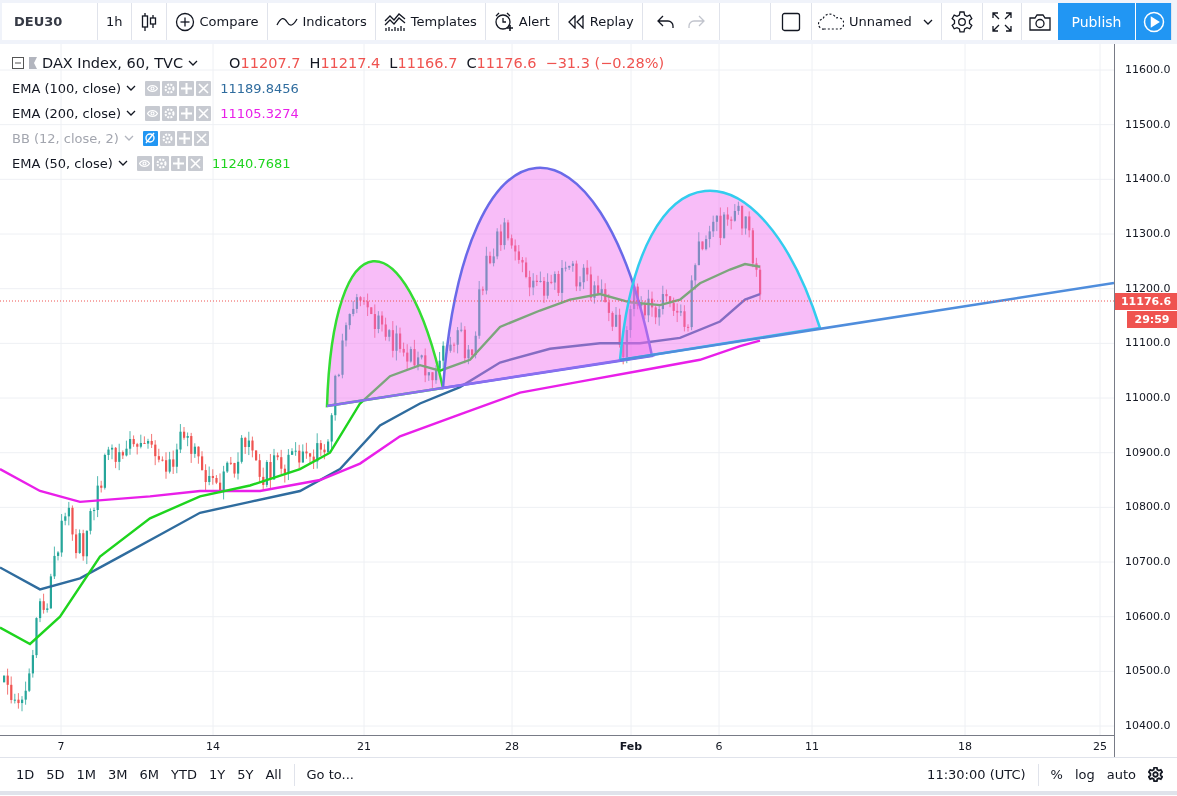 Image resolution: width=1177 pixels, height=796 pixels. Describe the element at coordinates (259, 88) in the screenshot. I see `indicator-value: 11189.8456` at that location.